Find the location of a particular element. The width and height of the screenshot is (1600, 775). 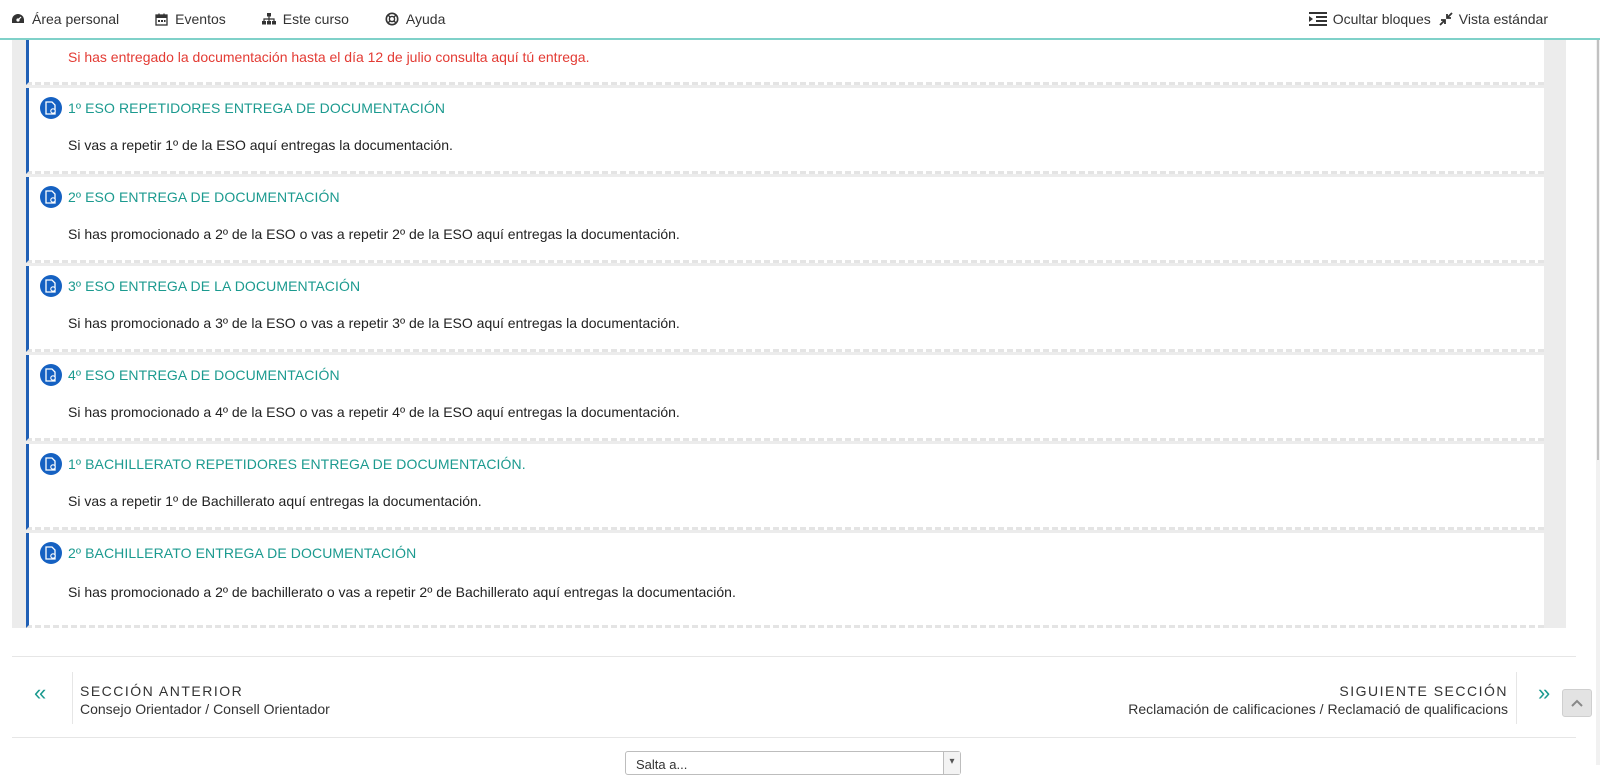

page-scrollbar is located at coordinates (1598, 382).